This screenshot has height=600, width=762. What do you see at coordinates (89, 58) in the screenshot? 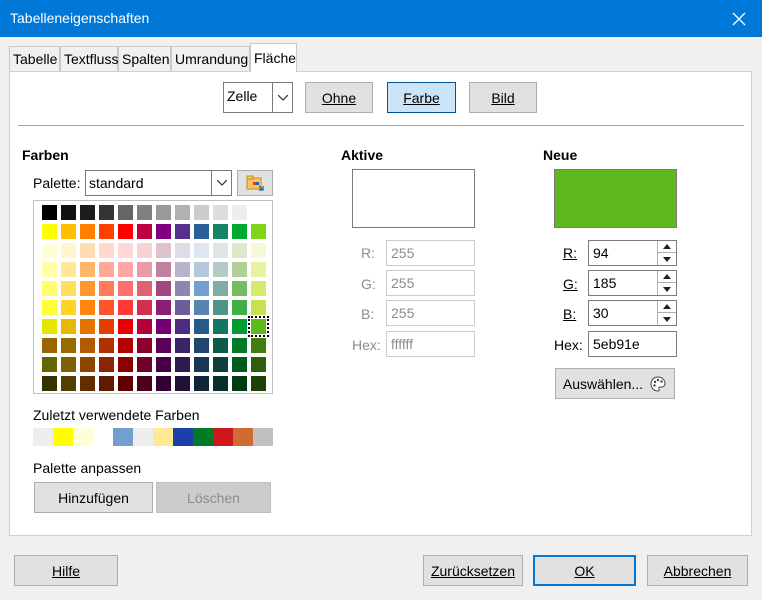
I see `tab-textfluss: Textfluss` at bounding box center [89, 58].